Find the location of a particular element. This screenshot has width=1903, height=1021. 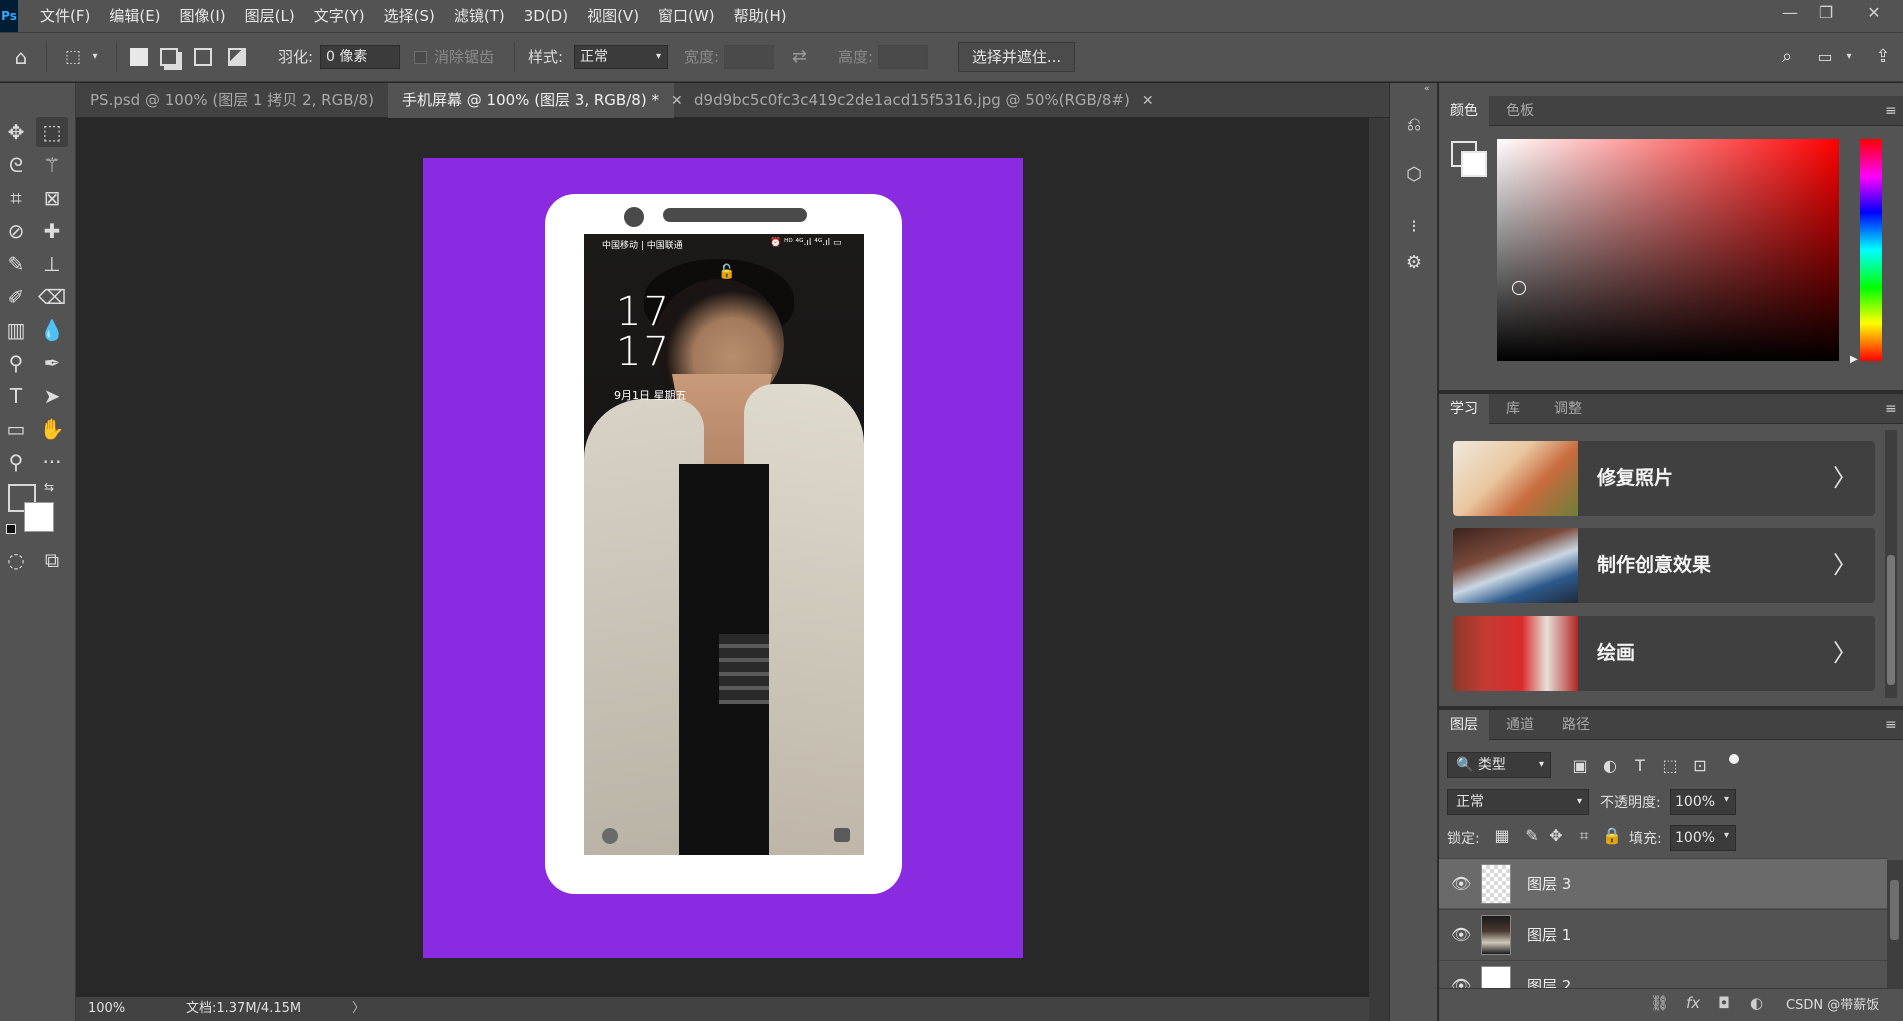

brush-tool-icon: ✎ is located at coordinates (16, 264).